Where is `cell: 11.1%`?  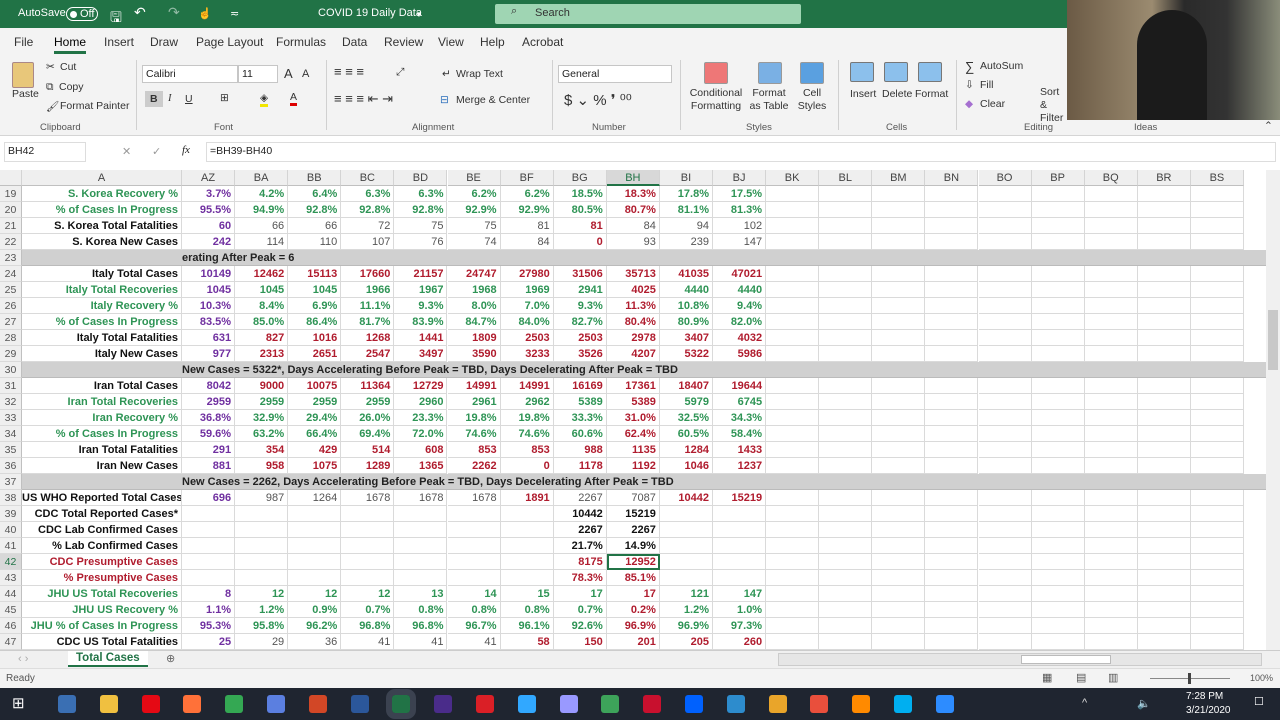 cell: 11.1% is located at coordinates (368, 306).